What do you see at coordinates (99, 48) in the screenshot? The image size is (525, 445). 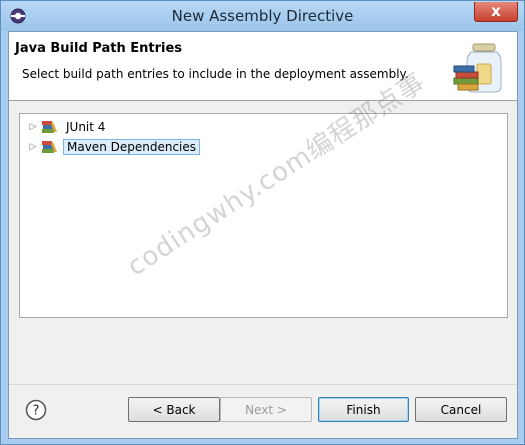 I see `page-title: Java Build Path Entries` at bounding box center [99, 48].